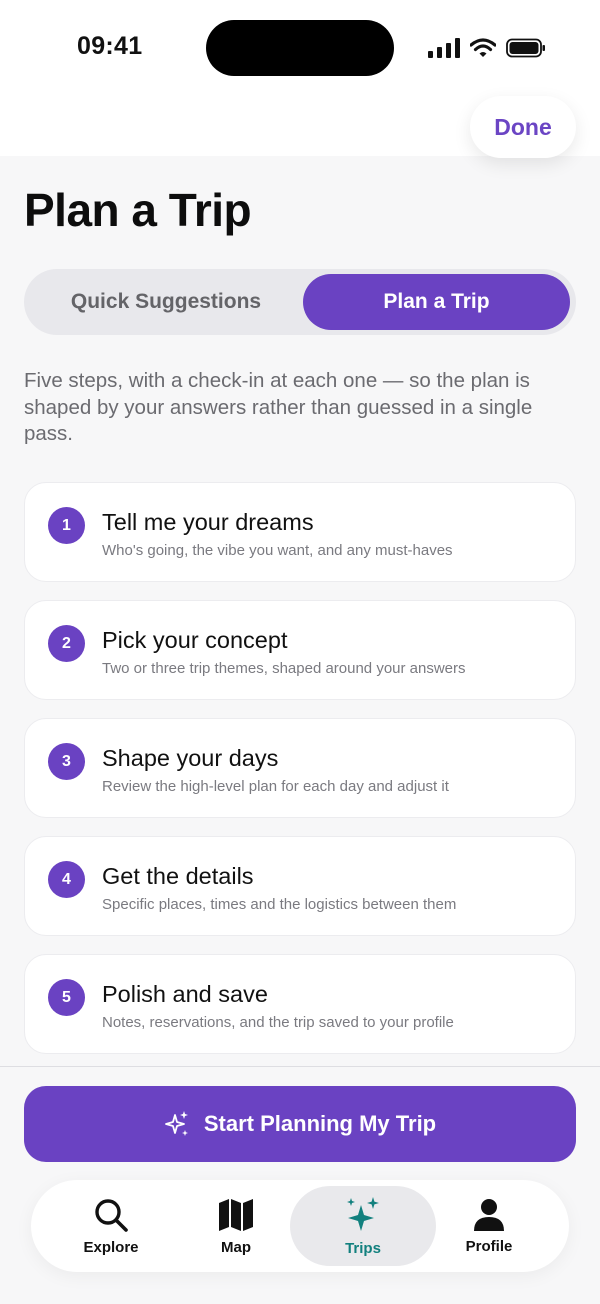 The width and height of the screenshot is (600, 1304). What do you see at coordinates (236, 1214) in the screenshot?
I see `map-icon` at bounding box center [236, 1214].